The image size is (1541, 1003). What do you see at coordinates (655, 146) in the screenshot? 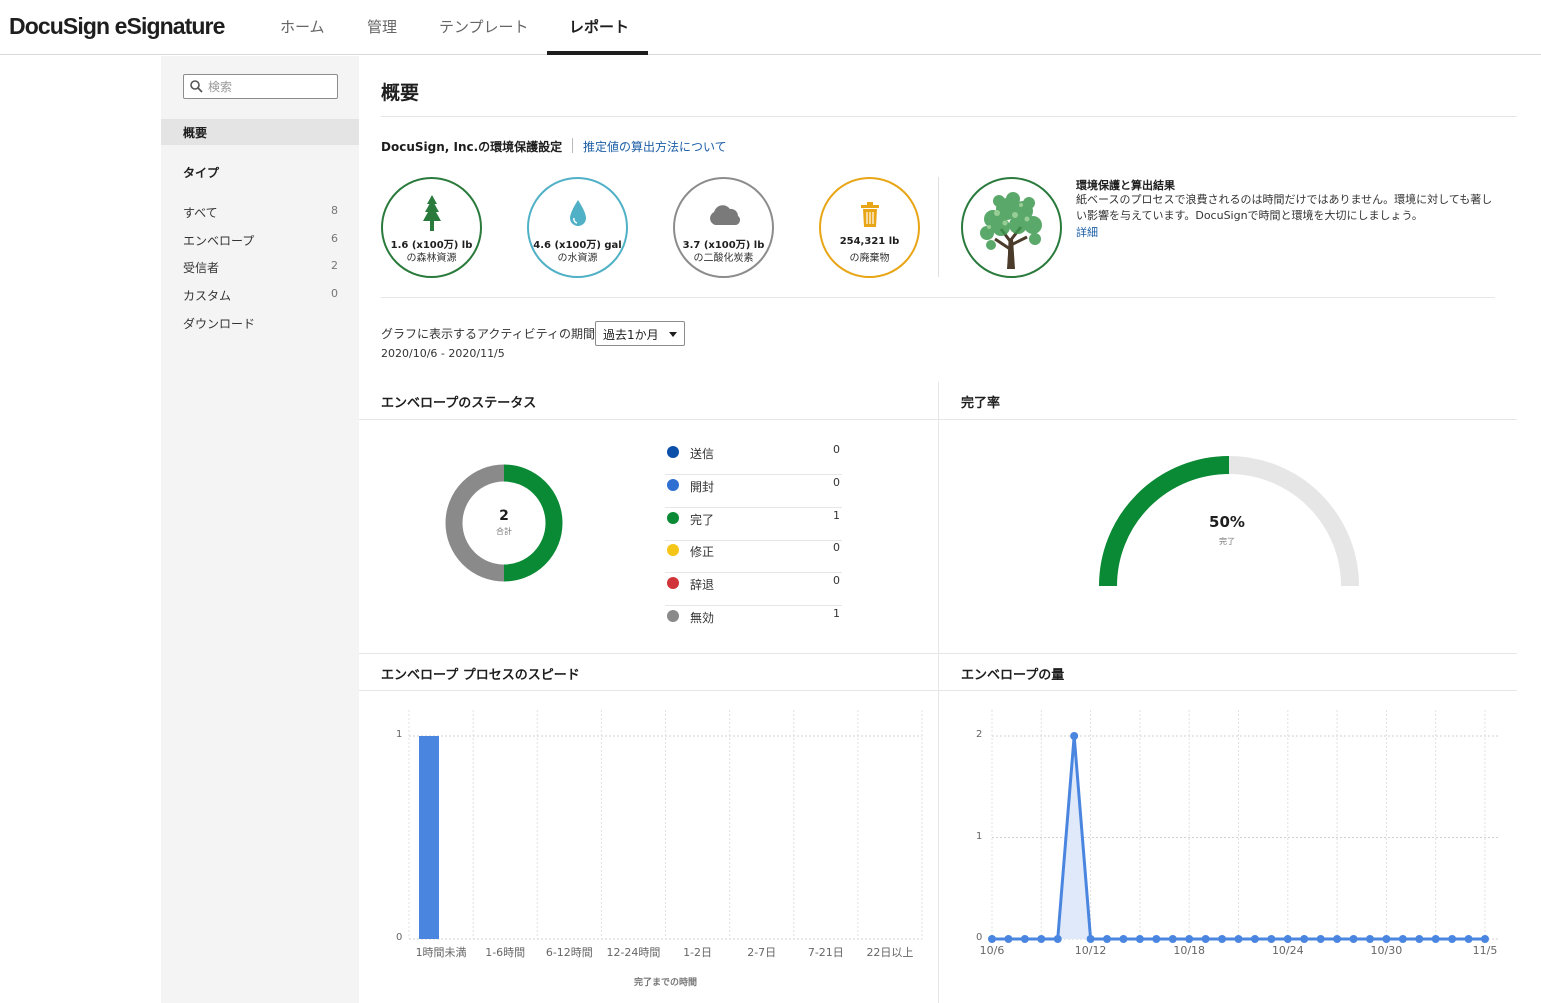
I see `calculation-method-link: 推定値の算出方法について` at bounding box center [655, 146].